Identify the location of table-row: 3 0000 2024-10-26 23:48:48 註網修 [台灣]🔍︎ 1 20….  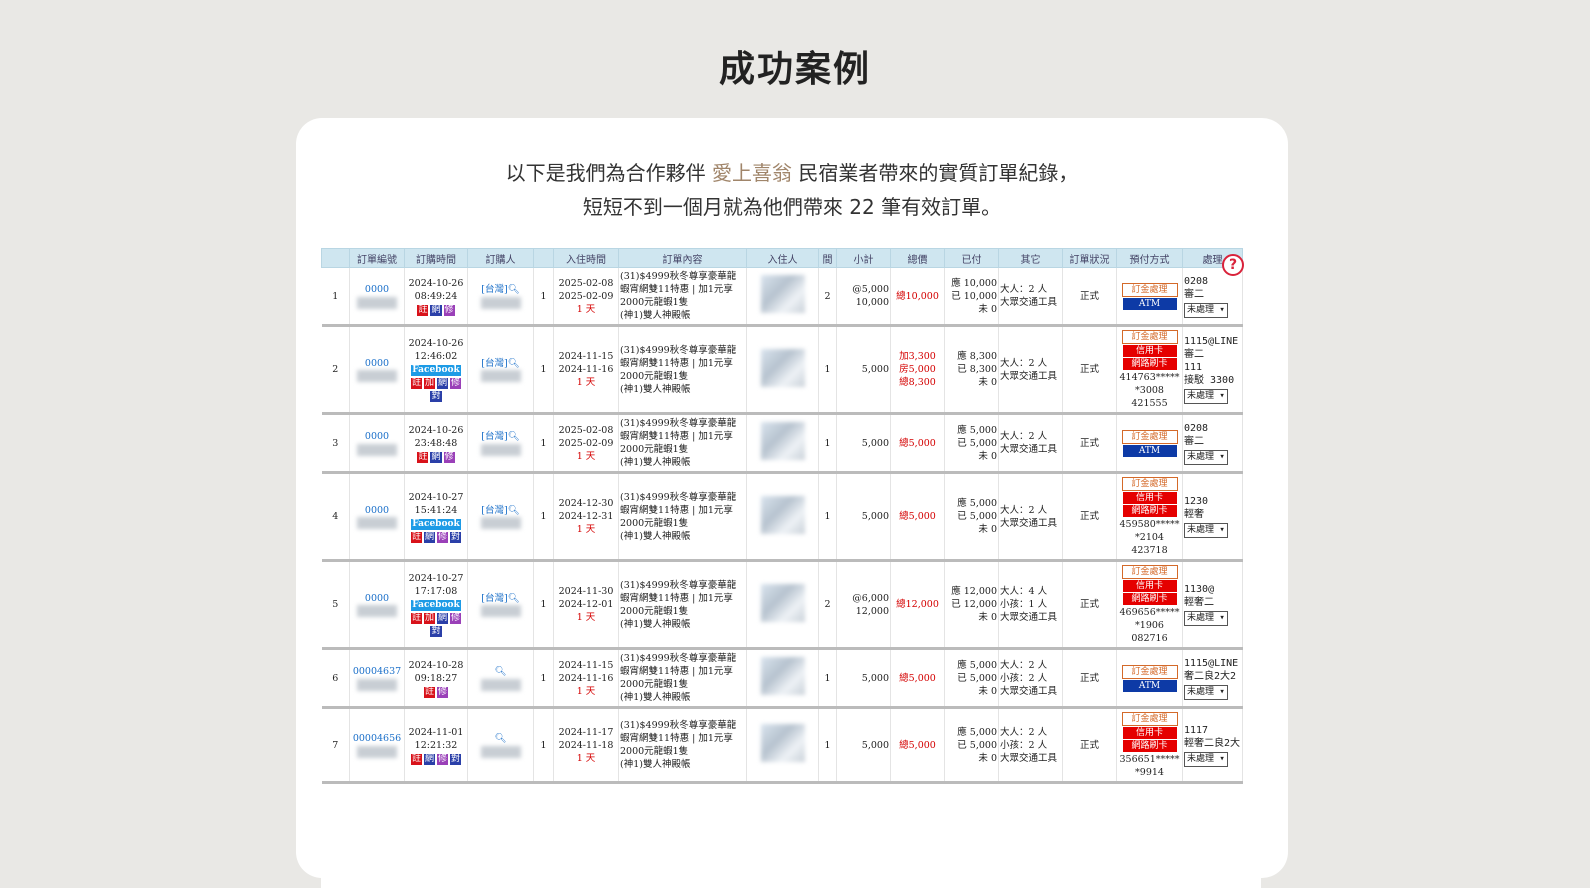
(782, 443).